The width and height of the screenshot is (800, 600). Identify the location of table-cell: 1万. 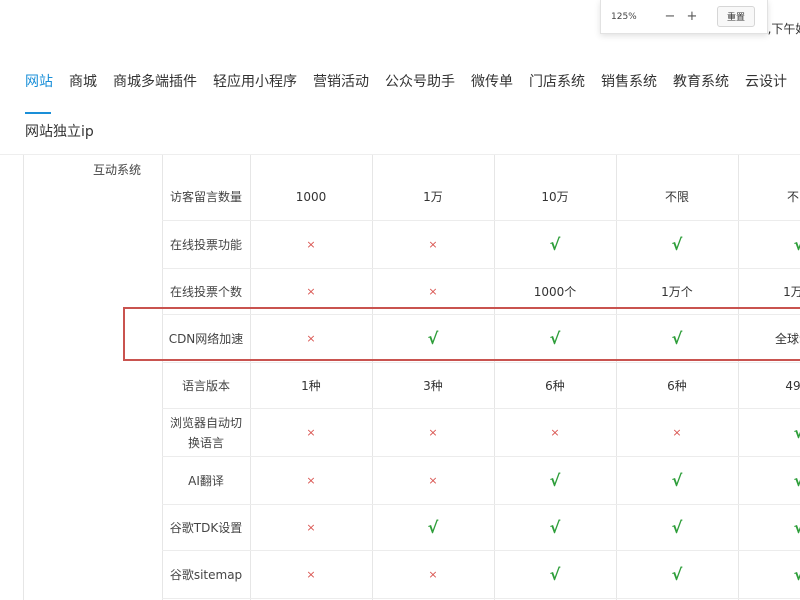
(433, 197).